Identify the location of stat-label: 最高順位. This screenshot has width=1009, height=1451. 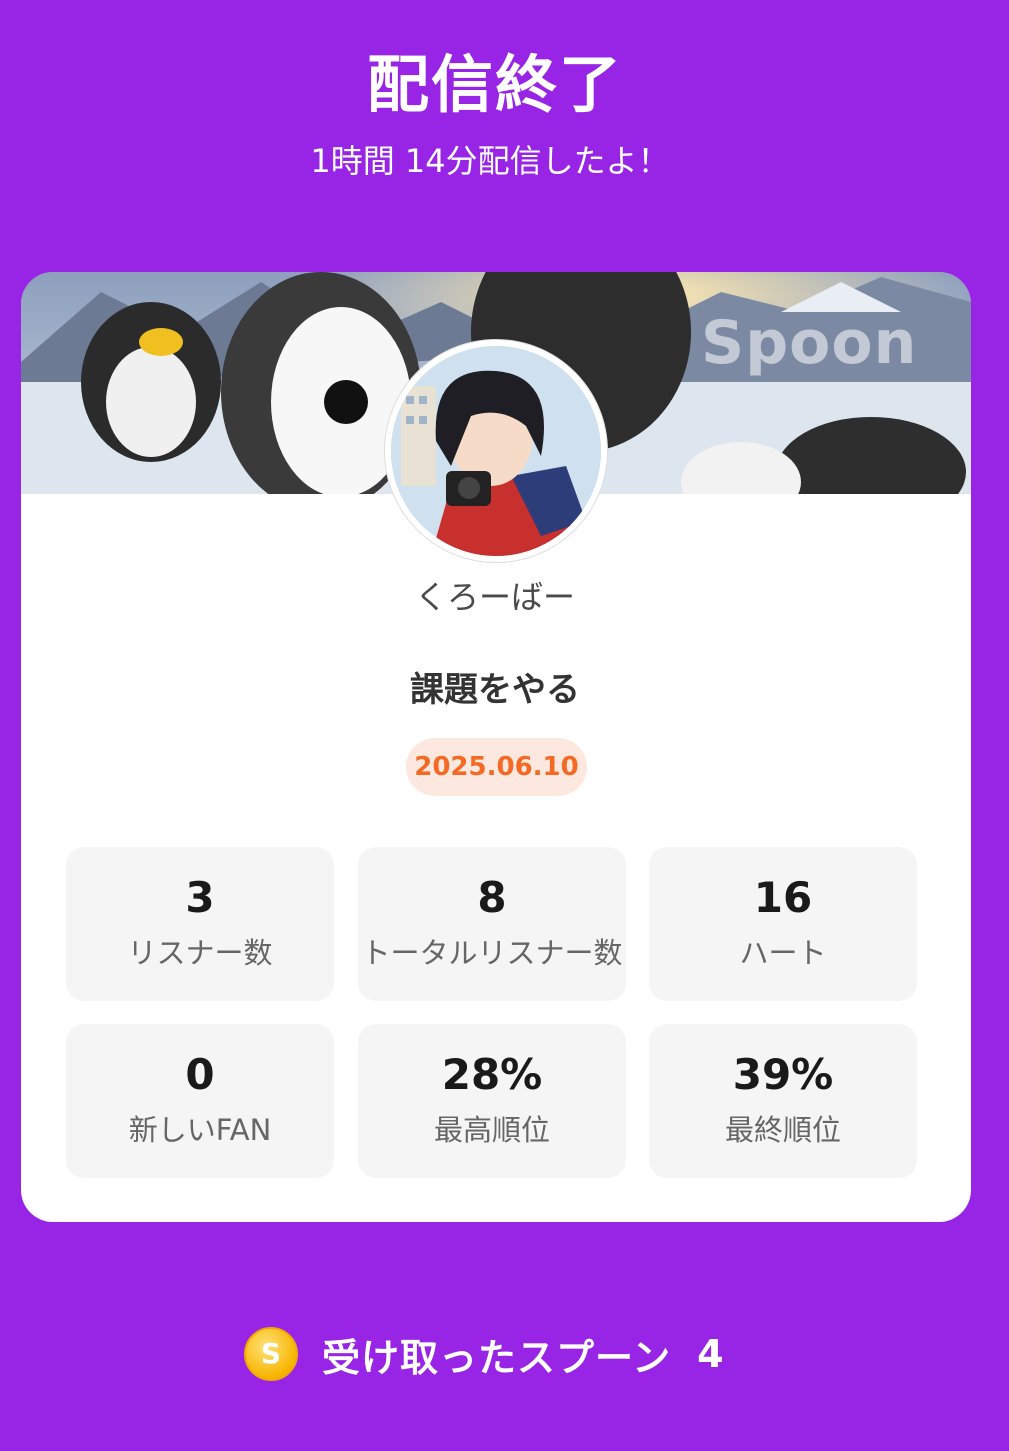
(491, 1130).